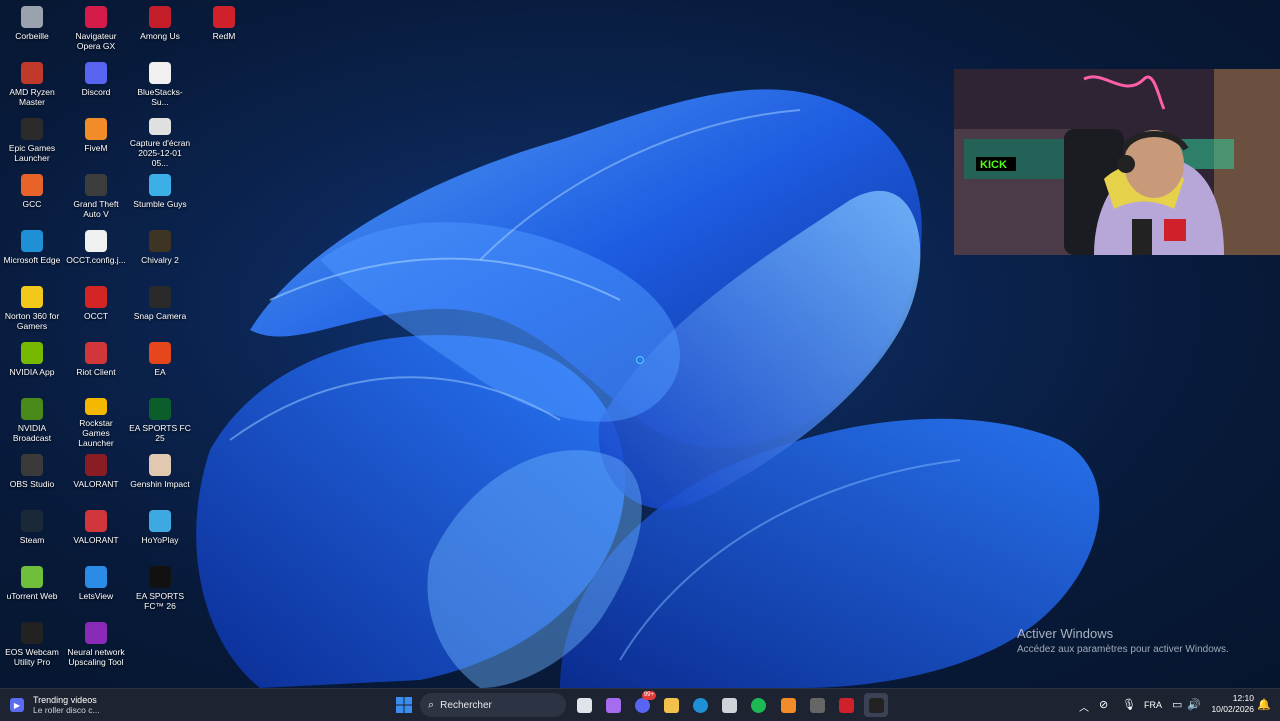 The width and height of the screenshot is (1280, 721). I want to click on taskbar-redm-button, so click(846, 705).